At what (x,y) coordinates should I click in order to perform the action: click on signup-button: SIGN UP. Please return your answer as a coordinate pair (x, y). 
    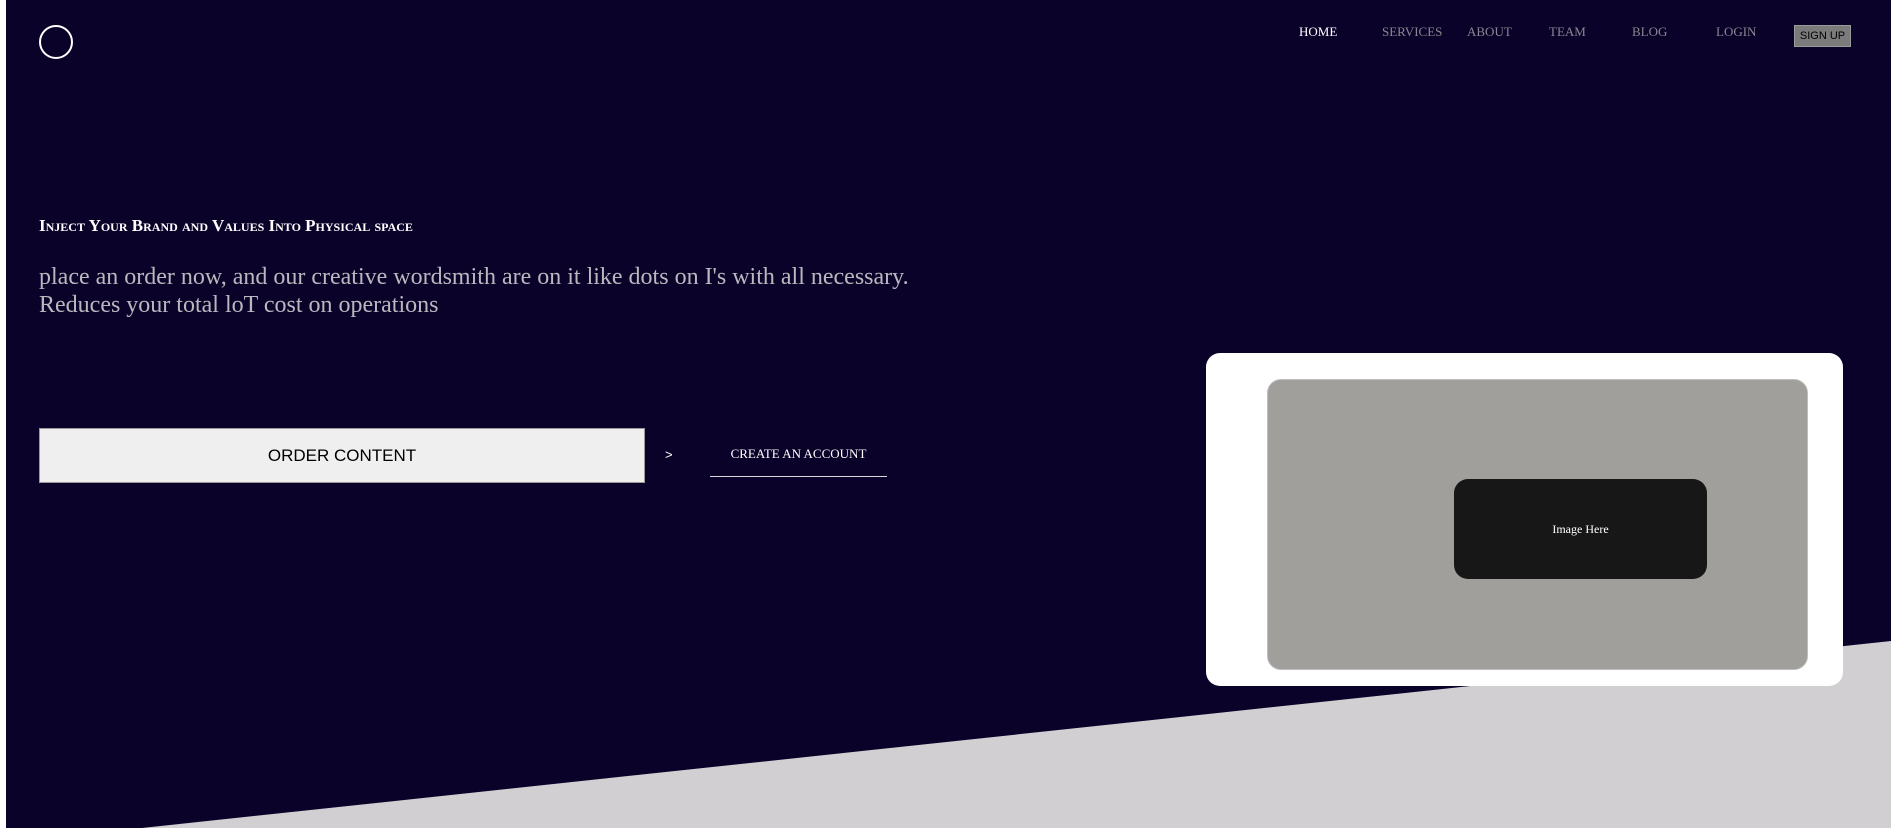
    Looking at the image, I should click on (1822, 36).